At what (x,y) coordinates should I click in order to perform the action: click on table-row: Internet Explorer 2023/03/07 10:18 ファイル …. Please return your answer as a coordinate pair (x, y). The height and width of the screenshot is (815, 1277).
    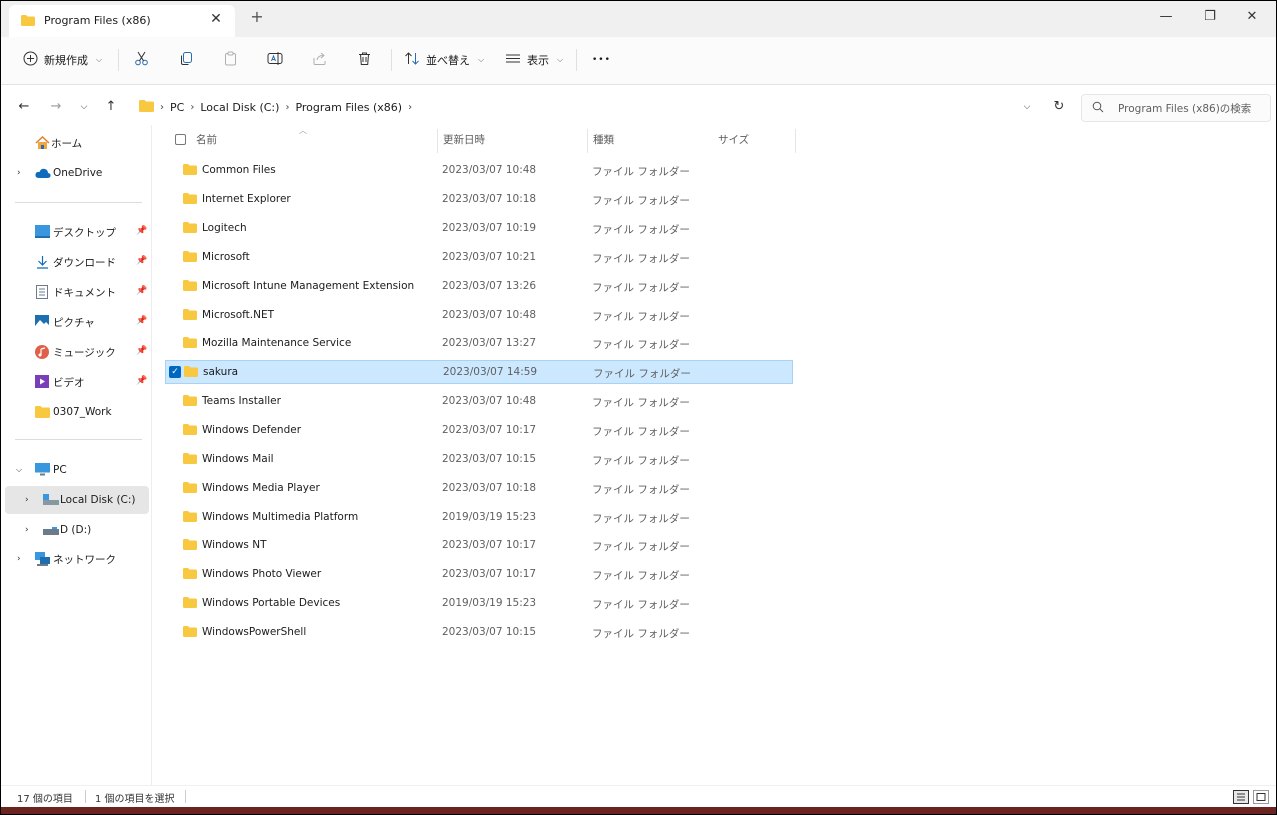
    Looking at the image, I should click on (479, 200).